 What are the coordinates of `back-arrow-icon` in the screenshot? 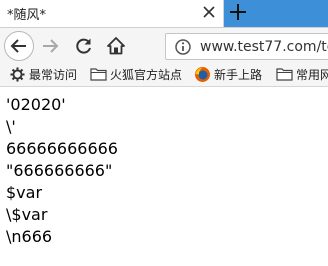 It's located at (18, 46).